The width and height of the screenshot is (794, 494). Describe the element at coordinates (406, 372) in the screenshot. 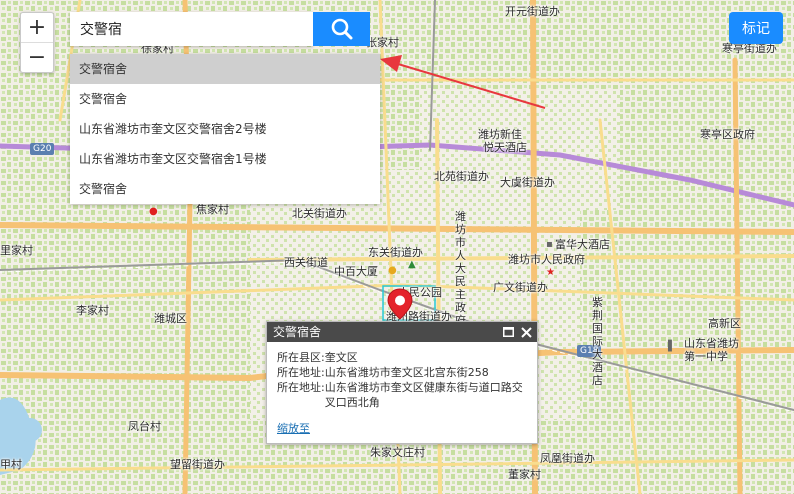

I see `address-value: 山东省潍坊市奎文区北宫东街258` at that location.